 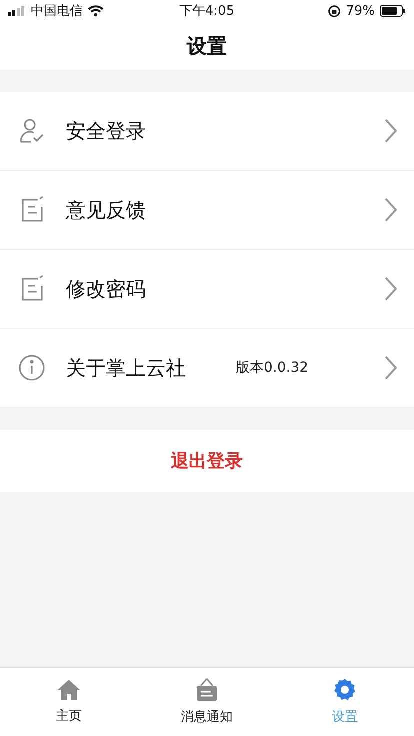 What do you see at coordinates (207, 289) in the screenshot?
I see `settings-row: 修改密码` at bounding box center [207, 289].